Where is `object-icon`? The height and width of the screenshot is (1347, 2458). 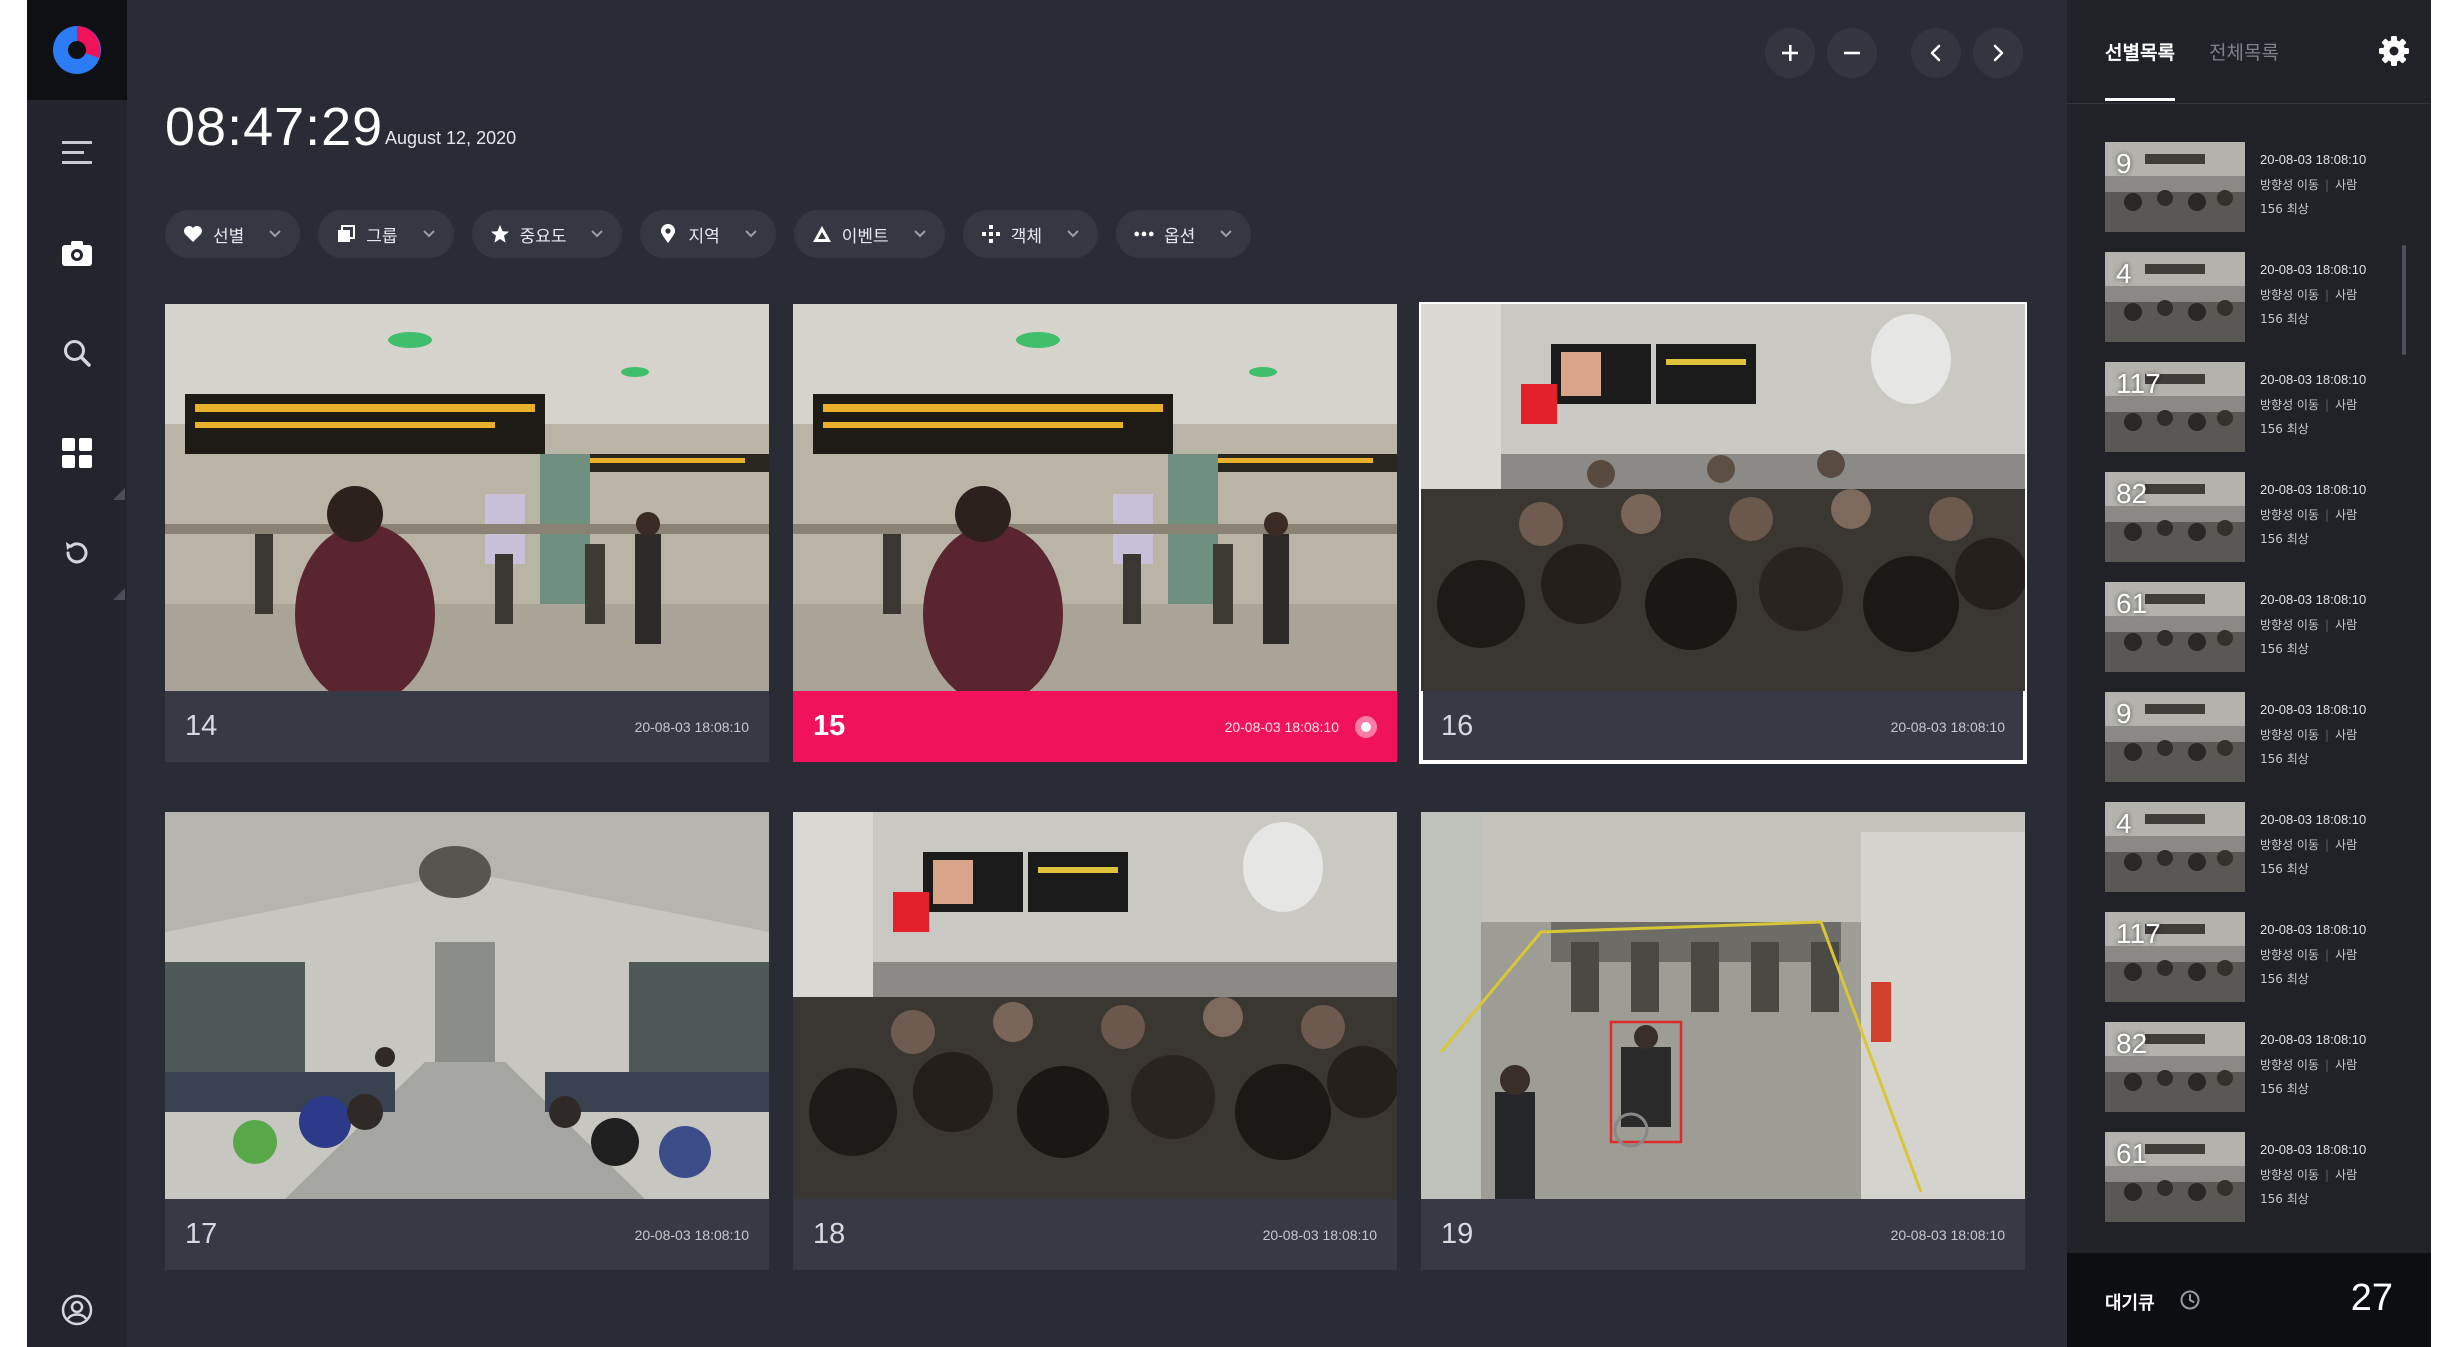
object-icon is located at coordinates (991, 234).